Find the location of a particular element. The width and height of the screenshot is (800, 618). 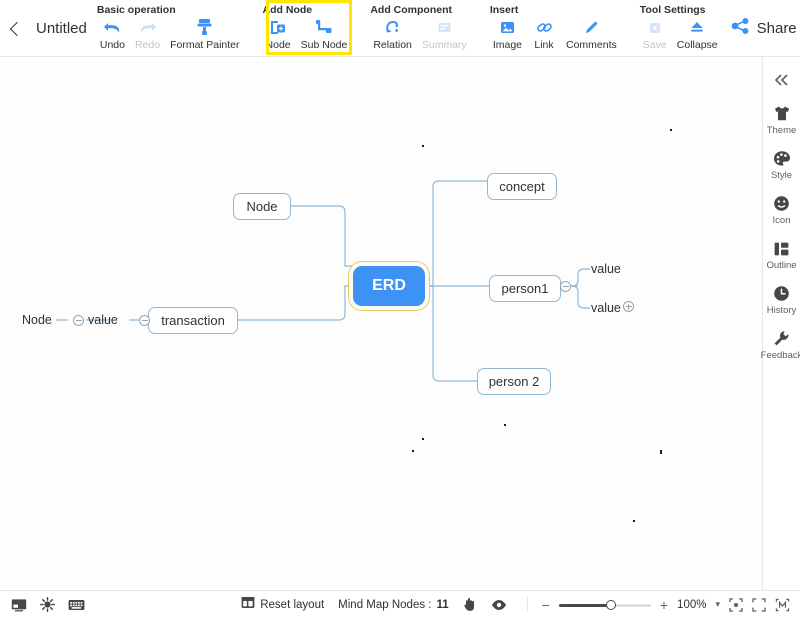

toolbar-group-title: Tool Settings is located at coordinates (672, 10).